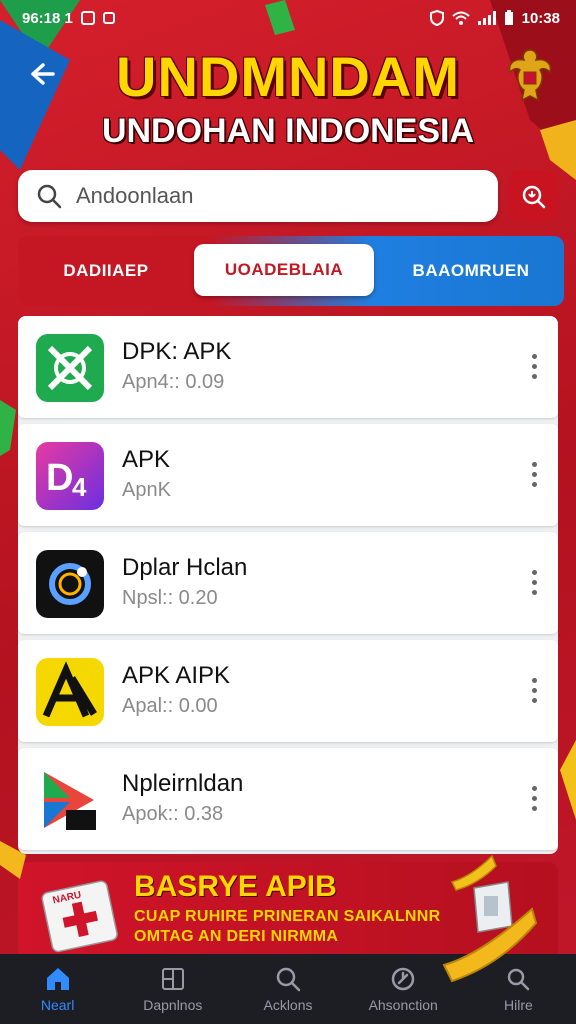  I want to click on gold-horn-decoration, so click(490, 945).